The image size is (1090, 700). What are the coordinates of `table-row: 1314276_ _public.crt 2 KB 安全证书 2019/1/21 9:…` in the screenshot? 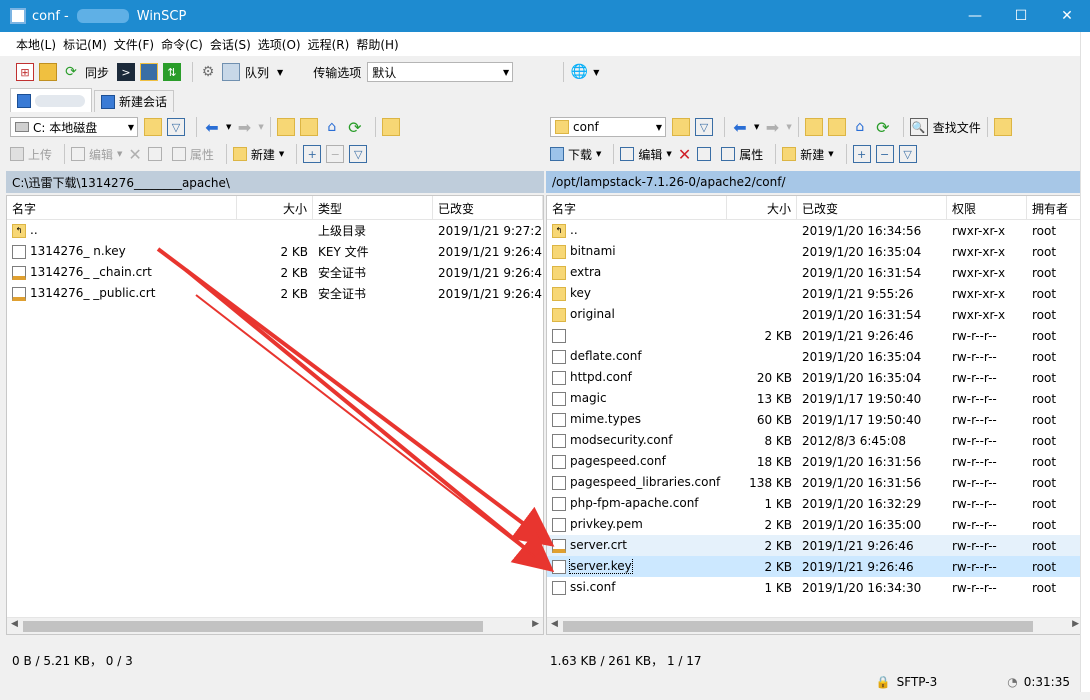 It's located at (275, 293).